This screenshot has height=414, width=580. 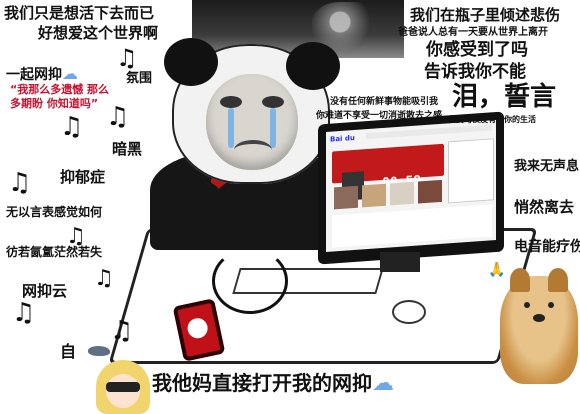 What do you see at coordinates (473, 32) in the screenshot?
I see `lyric-text: 爸爸说人总有一天要从世界上离开` at bounding box center [473, 32].